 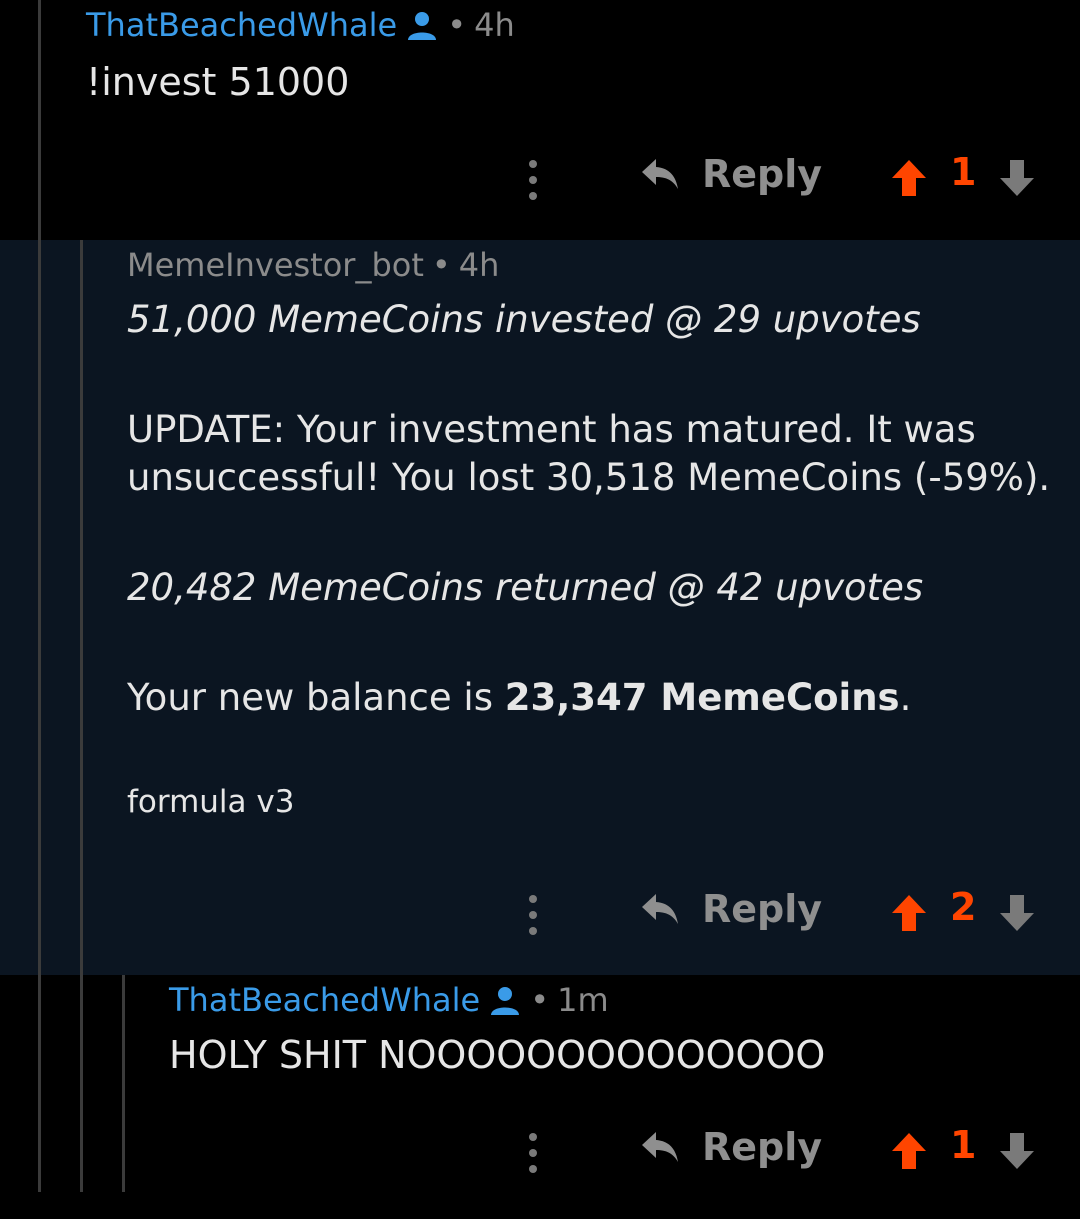 I want to click on comment-meta: MemeInvestor_bot • 4h, so click(x=313, y=265).